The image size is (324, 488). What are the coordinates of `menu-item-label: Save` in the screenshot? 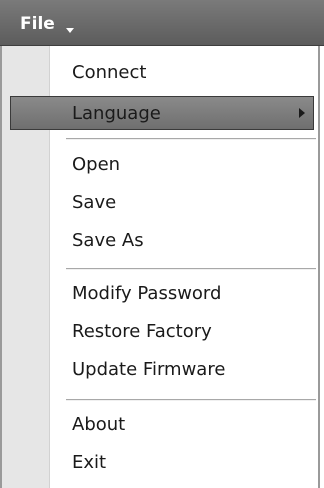 It's located at (94, 202).